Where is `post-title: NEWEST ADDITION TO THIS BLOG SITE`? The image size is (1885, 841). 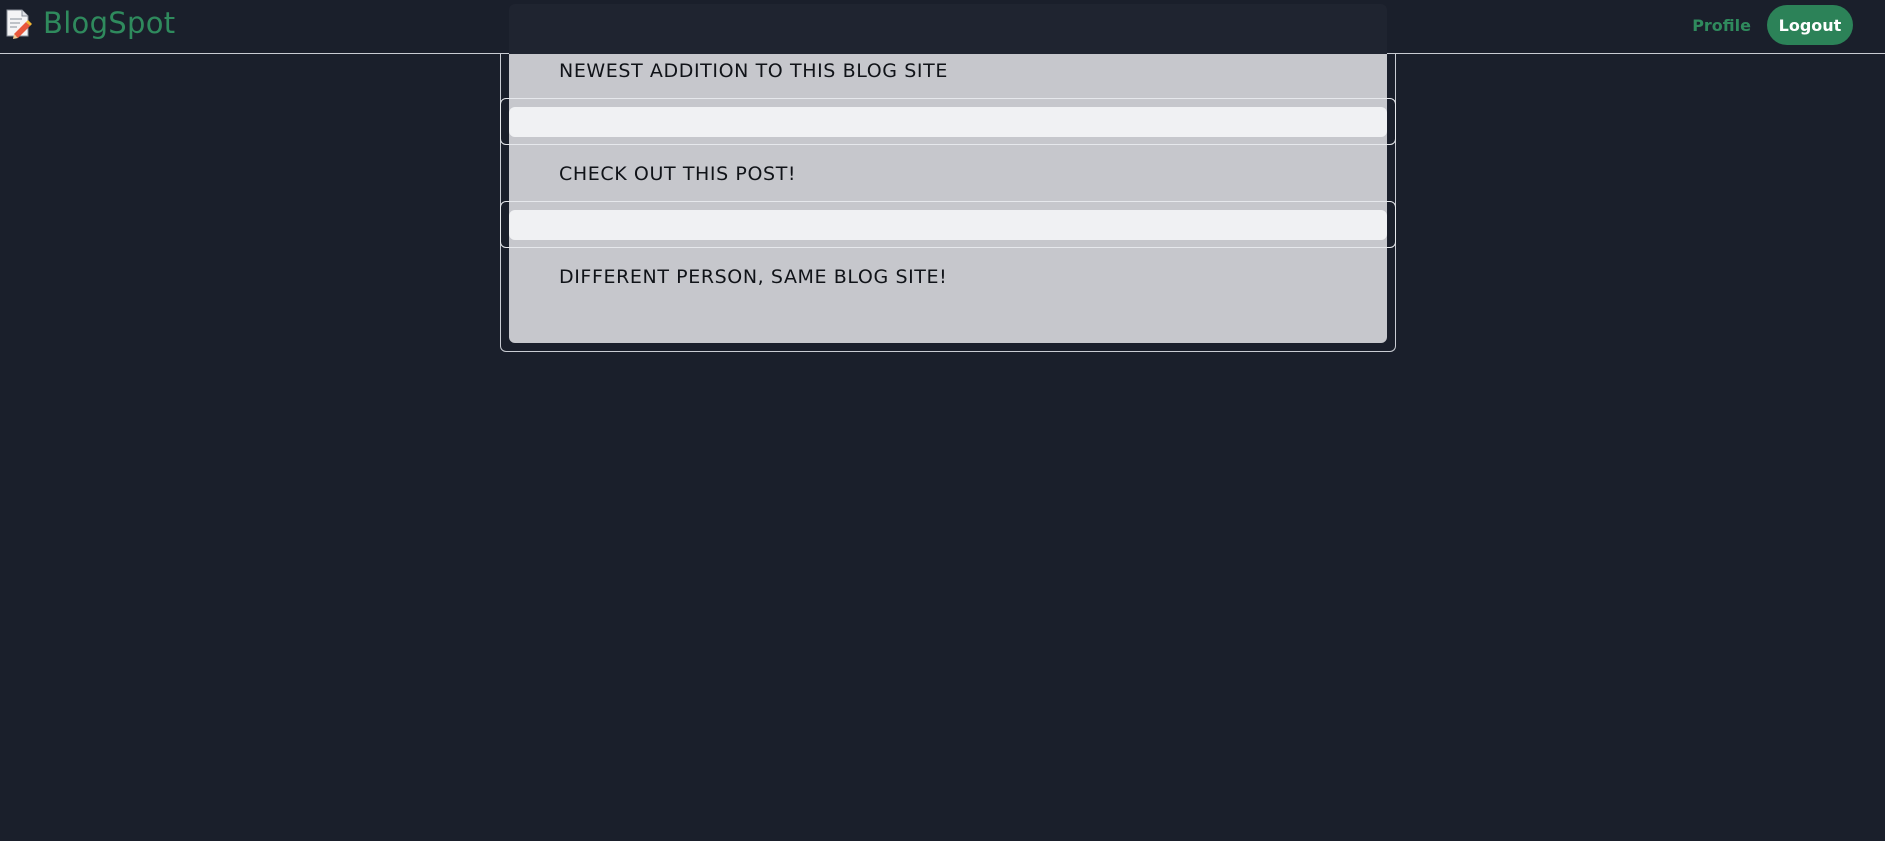
post-title: NEWEST ADDITION TO THIS BLOG SITE is located at coordinates (753, 71).